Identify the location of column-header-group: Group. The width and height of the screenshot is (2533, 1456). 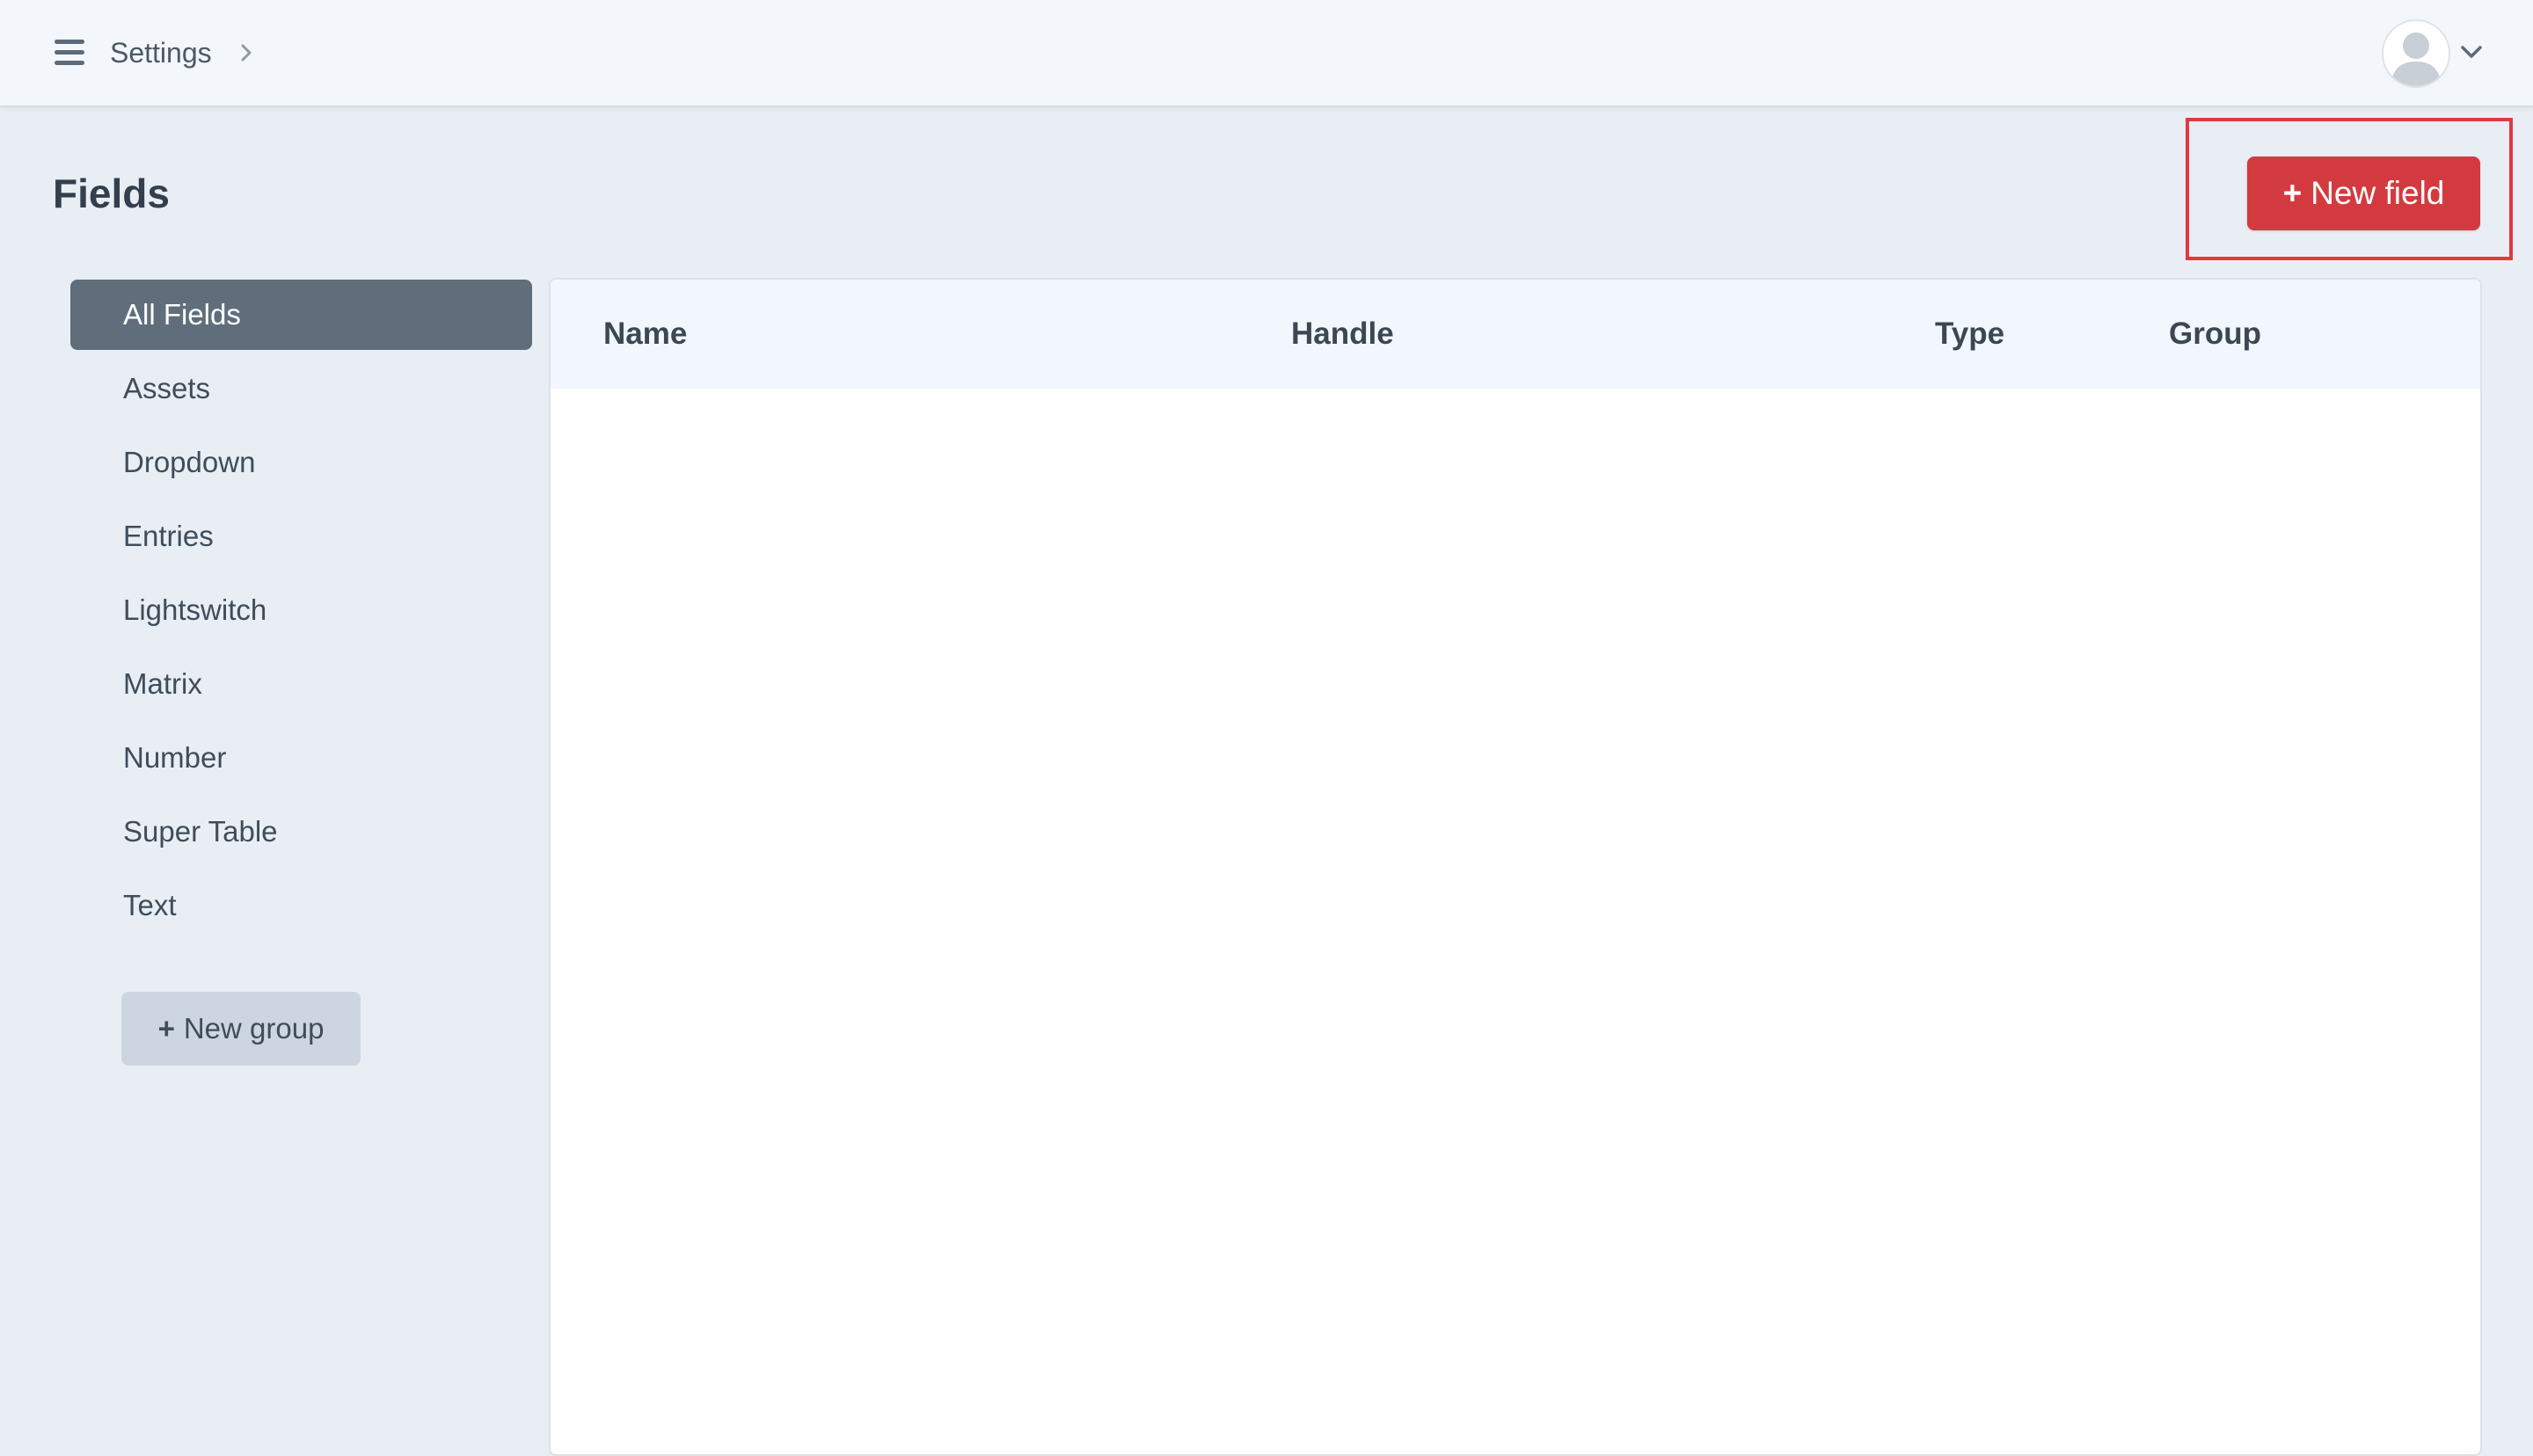
(2215, 334).